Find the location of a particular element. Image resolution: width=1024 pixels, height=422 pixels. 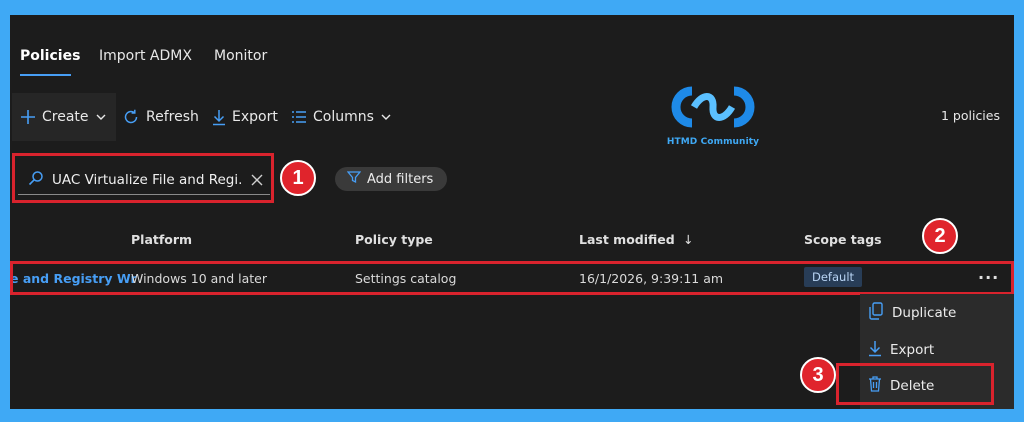

column-header-last-modified: Last modified ↓ is located at coordinates (636, 239).